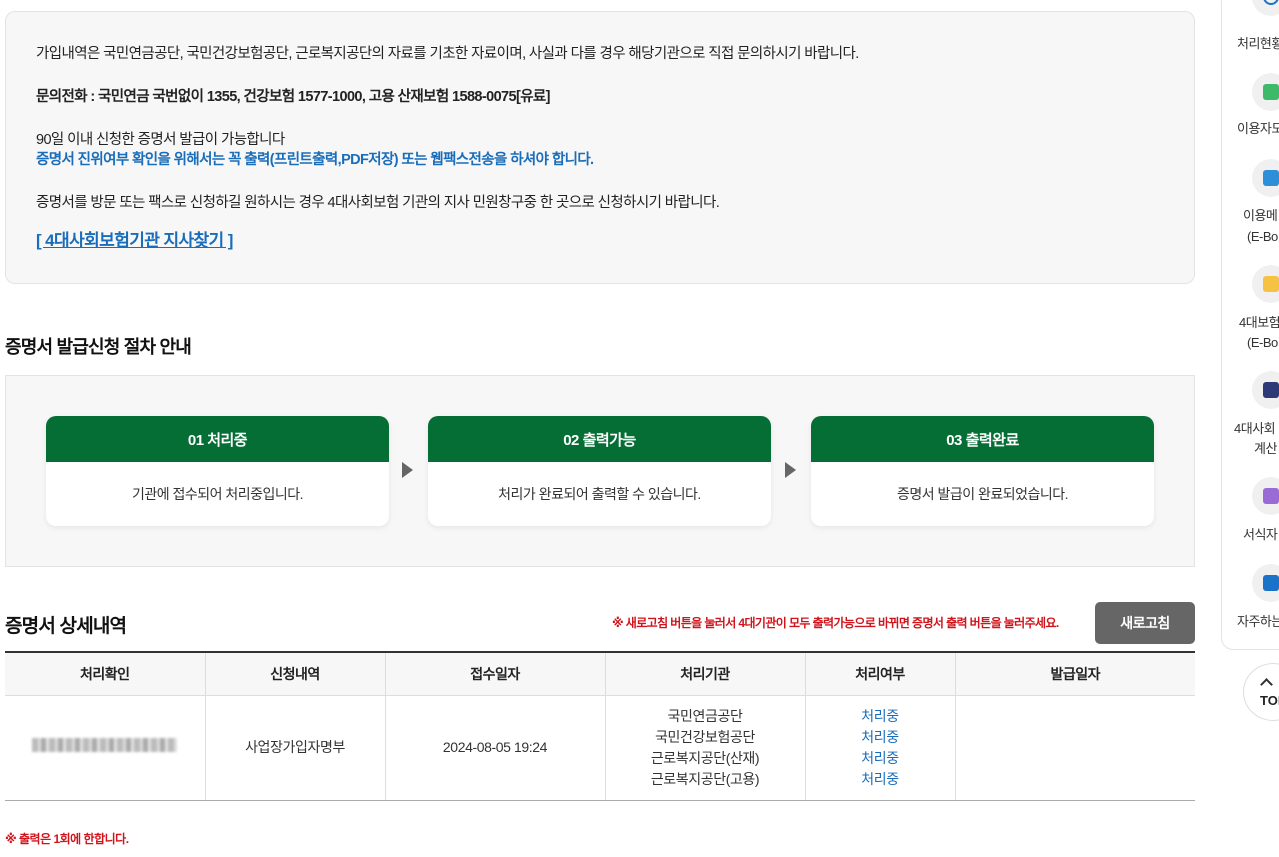 This screenshot has height=857, width=1279. What do you see at coordinates (1075, 674) in the screenshot?
I see `col-header: 발급일자` at bounding box center [1075, 674].